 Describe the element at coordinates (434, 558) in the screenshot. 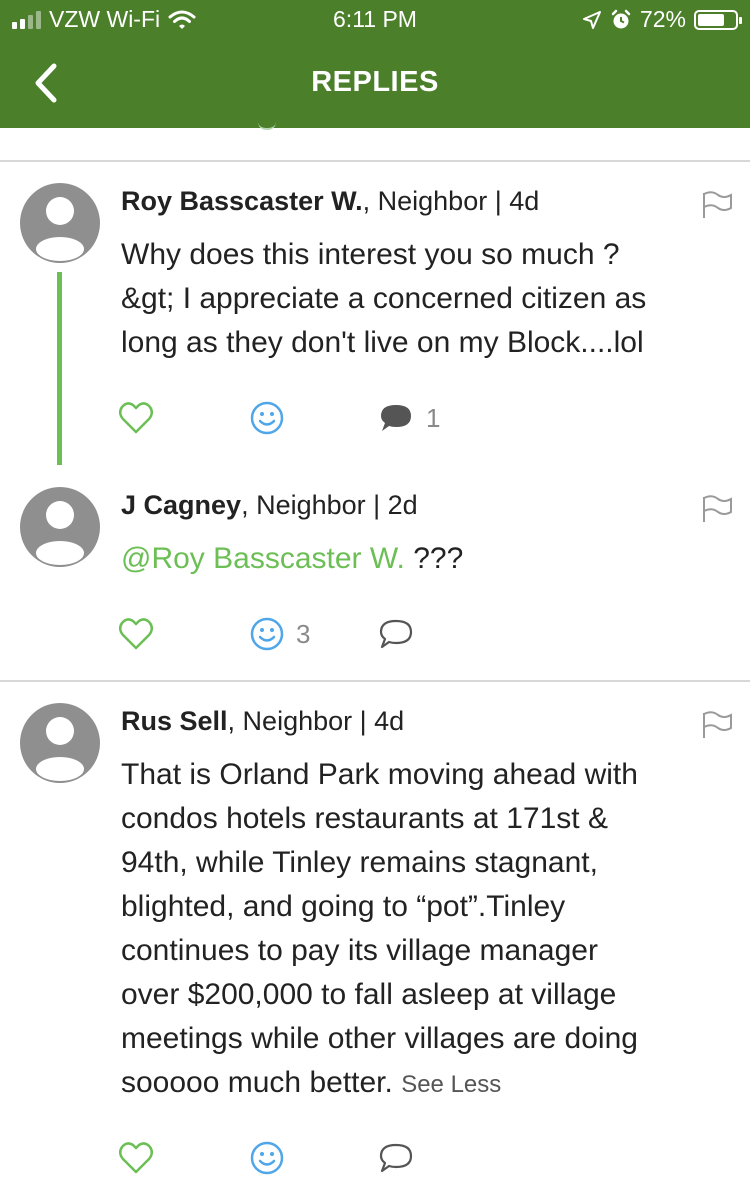

I see `post-text: ???` at that location.